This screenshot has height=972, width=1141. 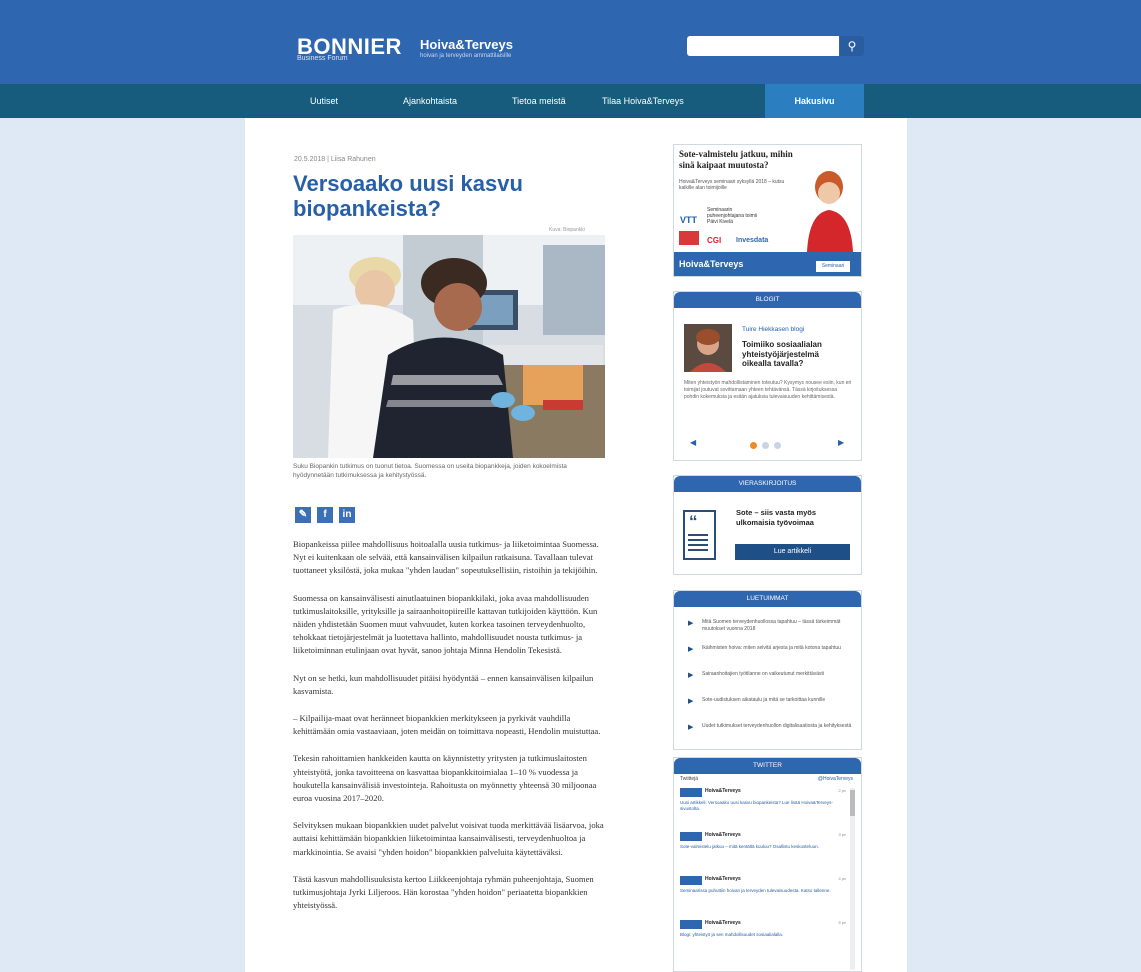 I want to click on twitter-follow-link: @HoivaTerveys, so click(x=835, y=779).